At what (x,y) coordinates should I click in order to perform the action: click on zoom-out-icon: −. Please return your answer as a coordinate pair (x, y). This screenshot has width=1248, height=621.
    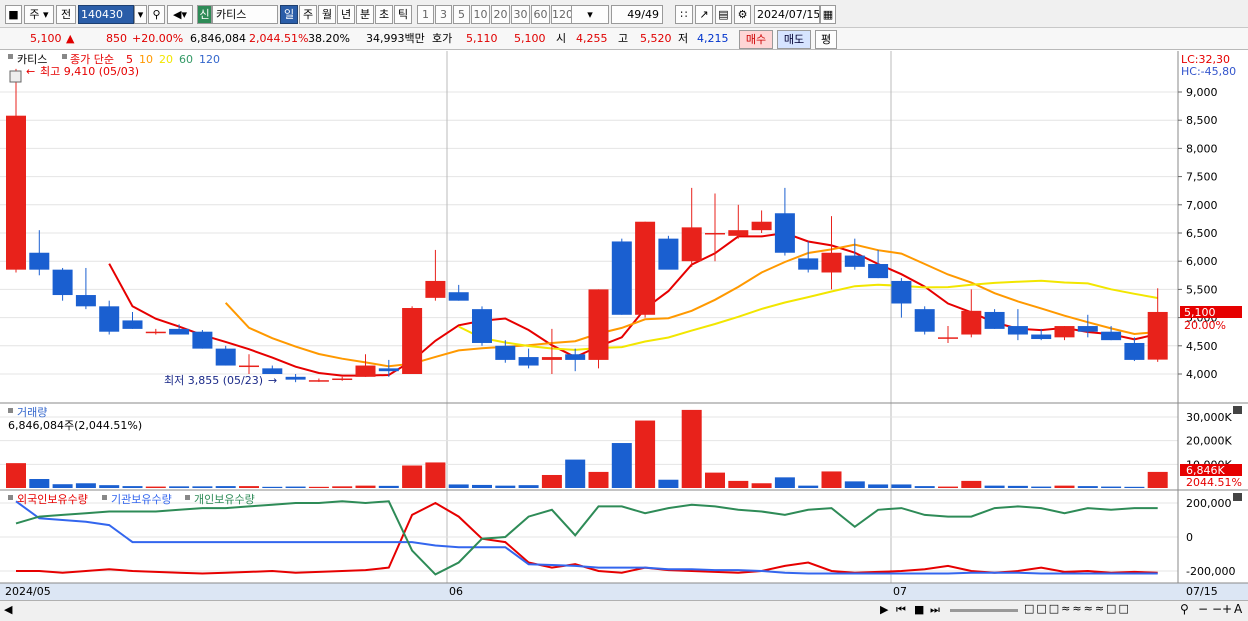
    Looking at the image, I should click on (1203, 609).